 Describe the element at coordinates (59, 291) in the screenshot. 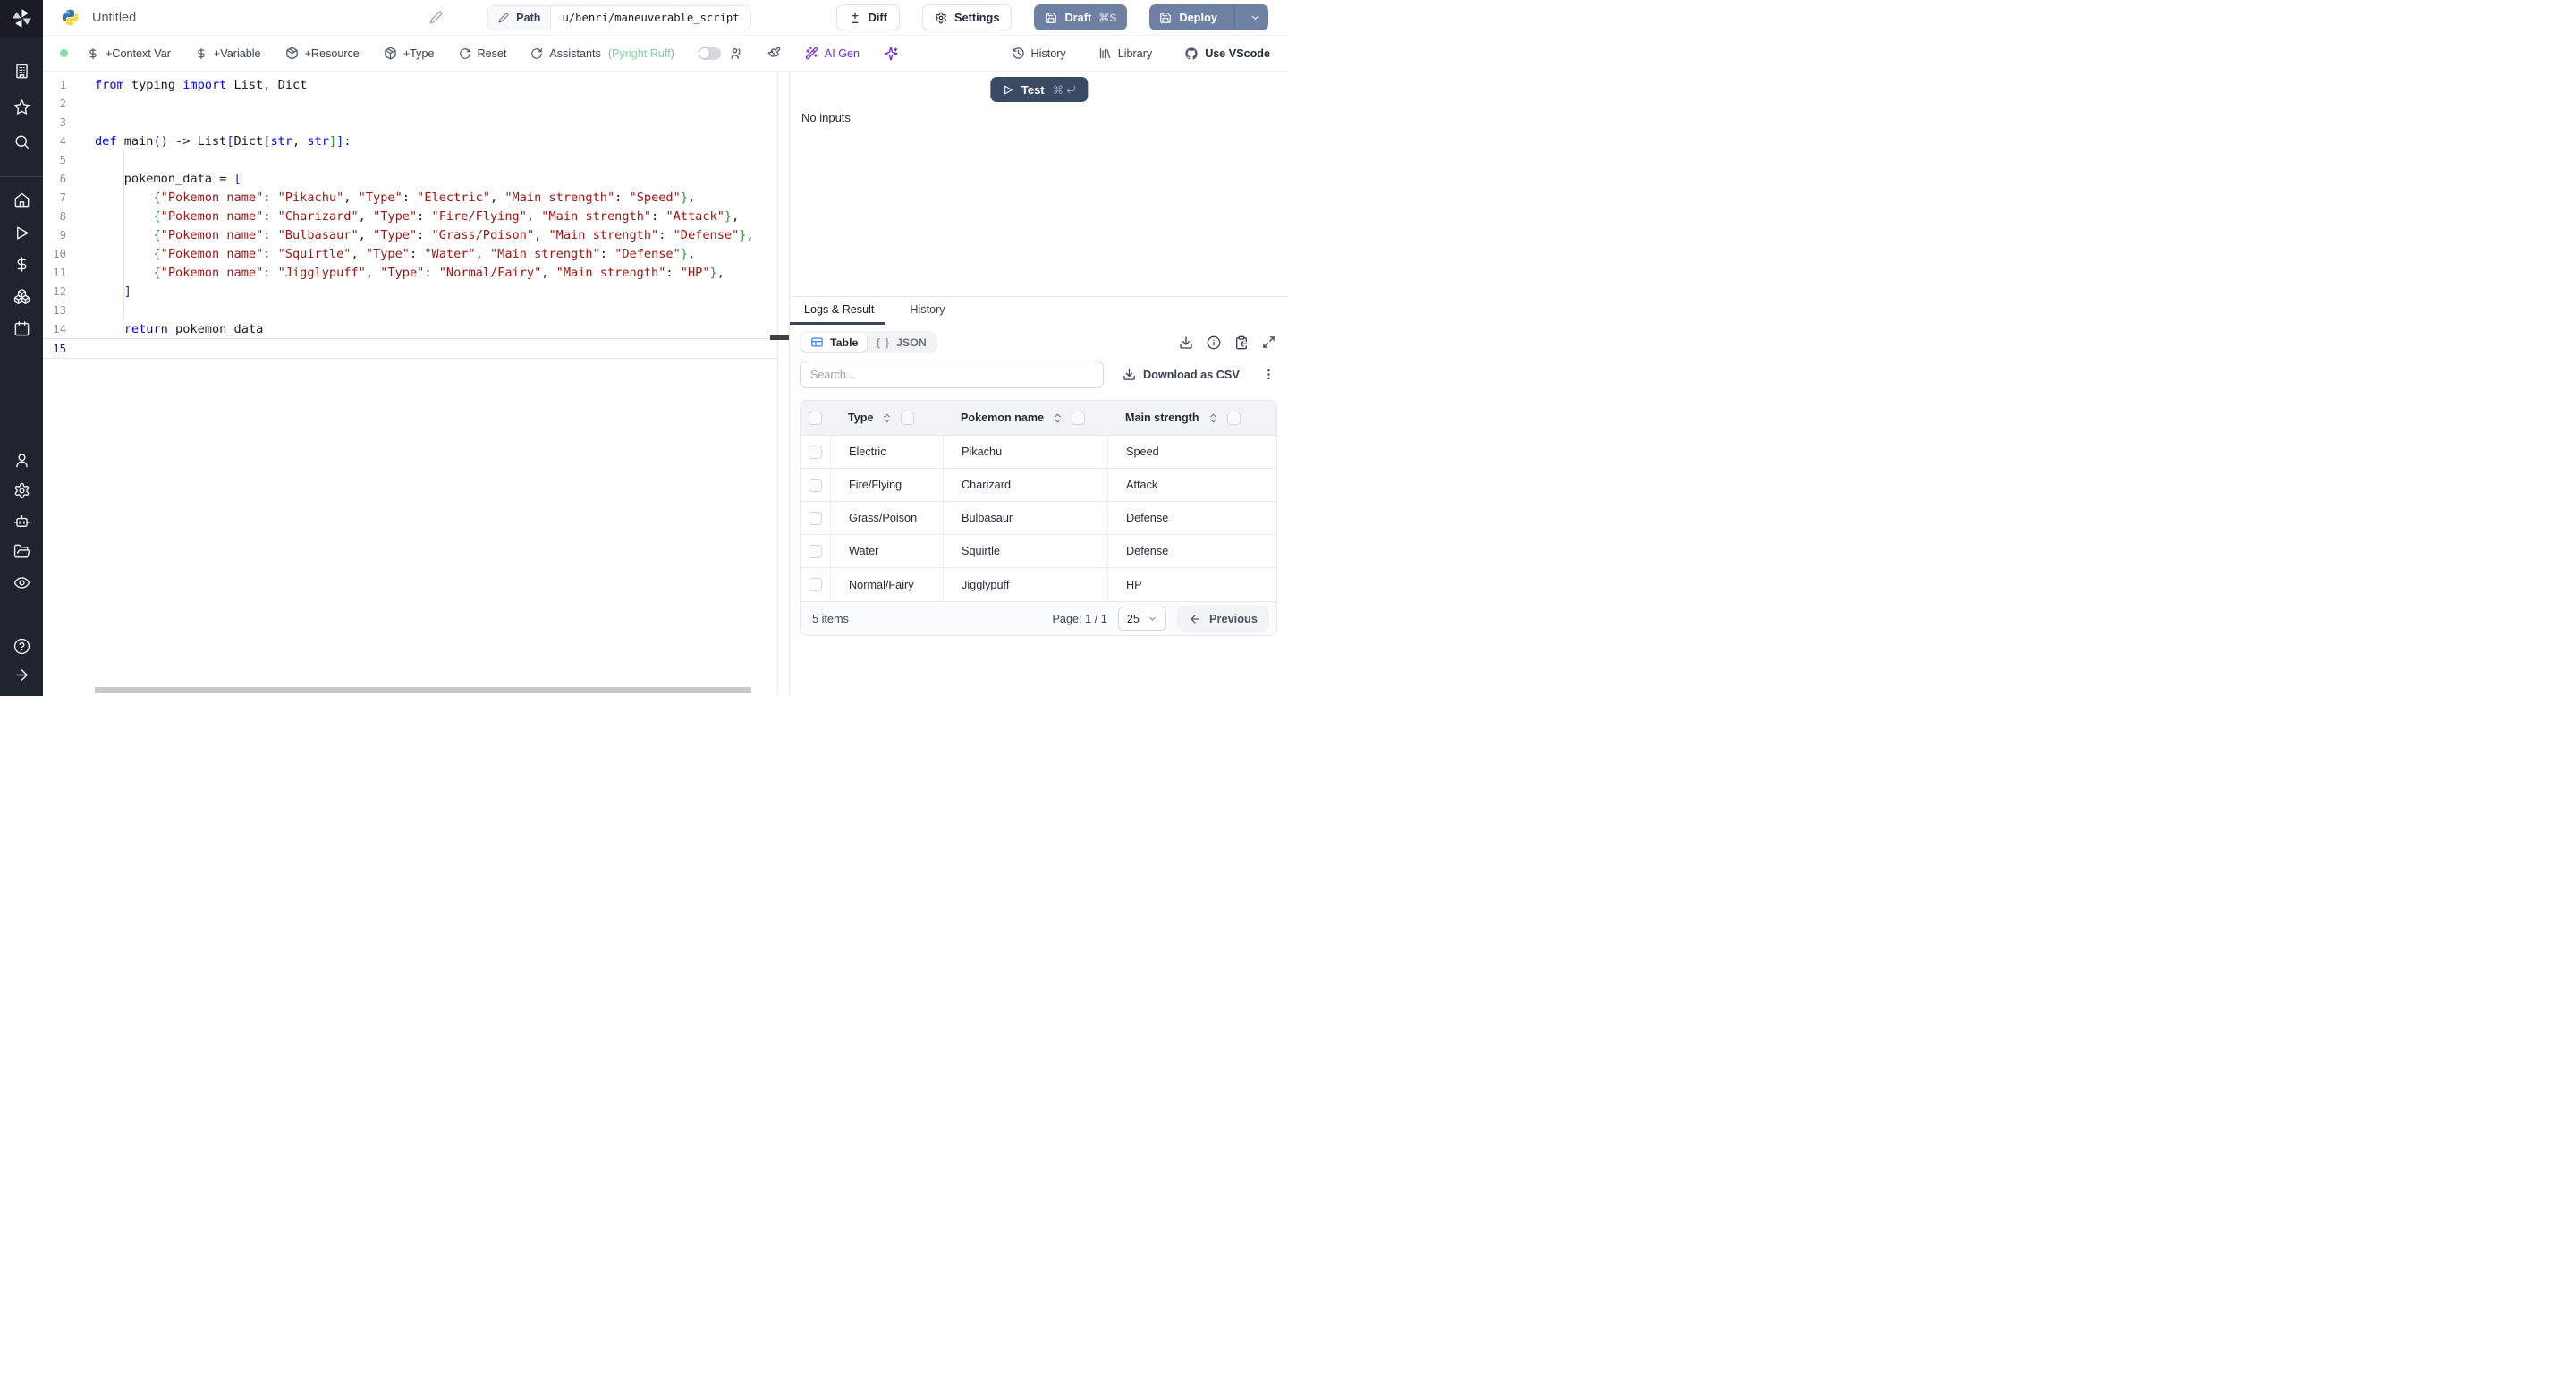

I see `line-number: 12` at that location.